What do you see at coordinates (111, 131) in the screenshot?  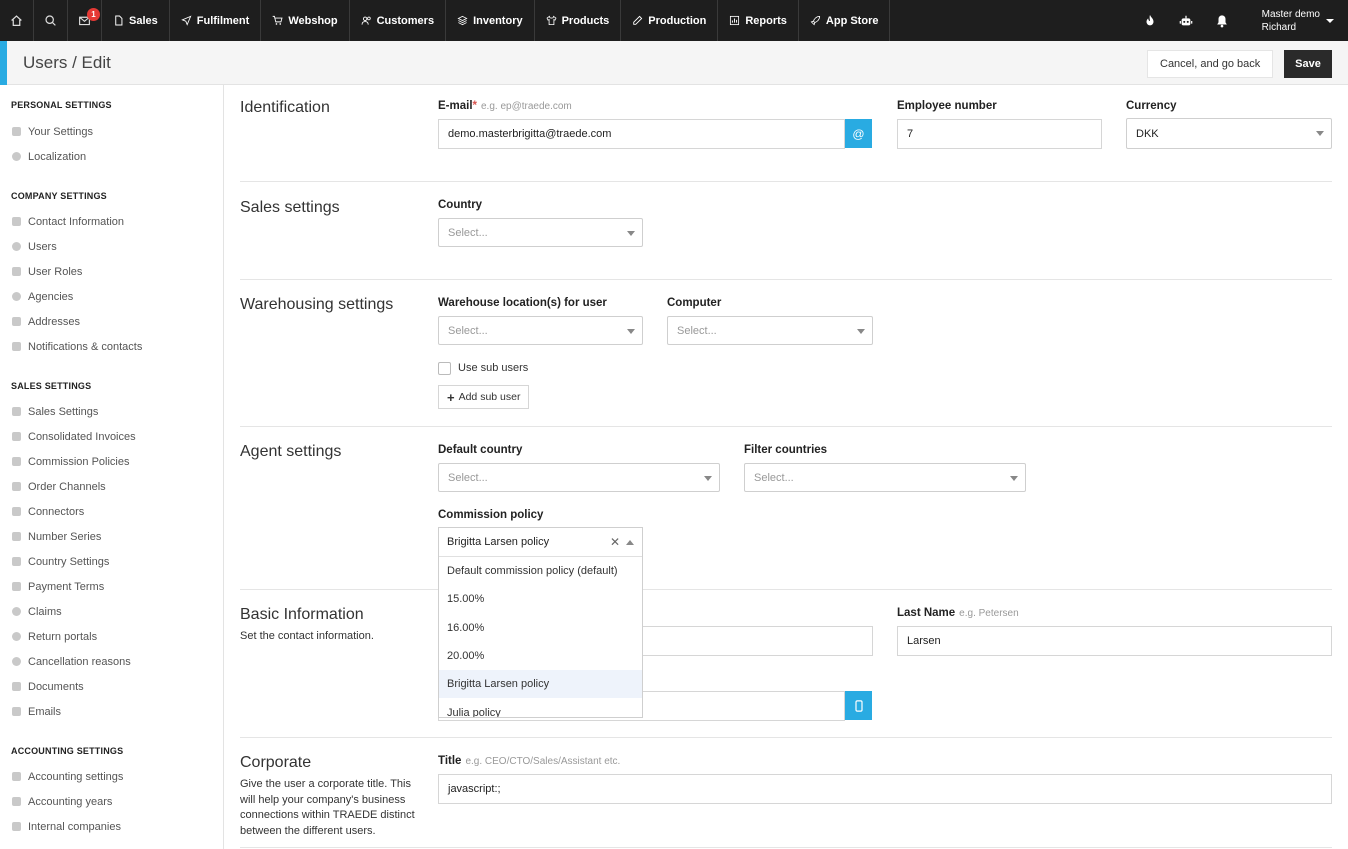 I see `sidebar-item-your-settings: Your Settings` at bounding box center [111, 131].